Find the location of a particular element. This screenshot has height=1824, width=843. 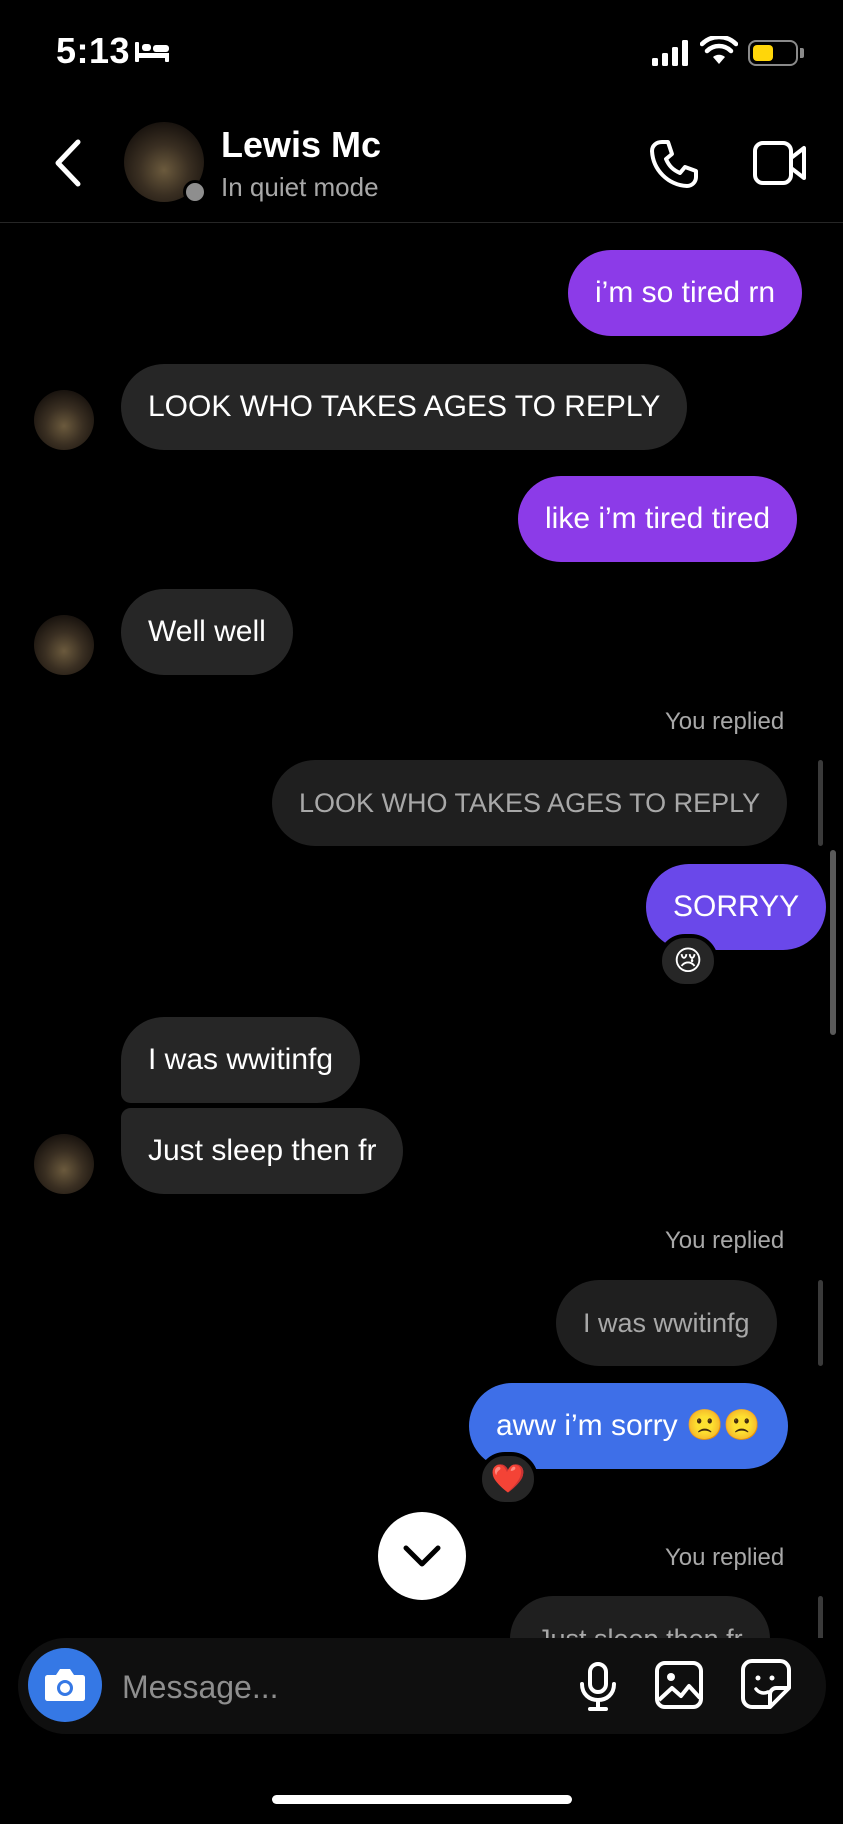

outgoing-message: i’m so tired rn is located at coordinates (685, 293).